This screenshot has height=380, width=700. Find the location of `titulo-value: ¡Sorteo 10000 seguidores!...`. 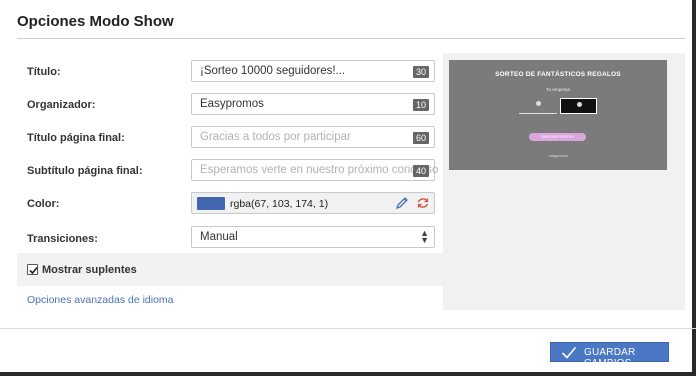

titulo-value: ¡Sorteo 10000 seguidores!... is located at coordinates (273, 71).